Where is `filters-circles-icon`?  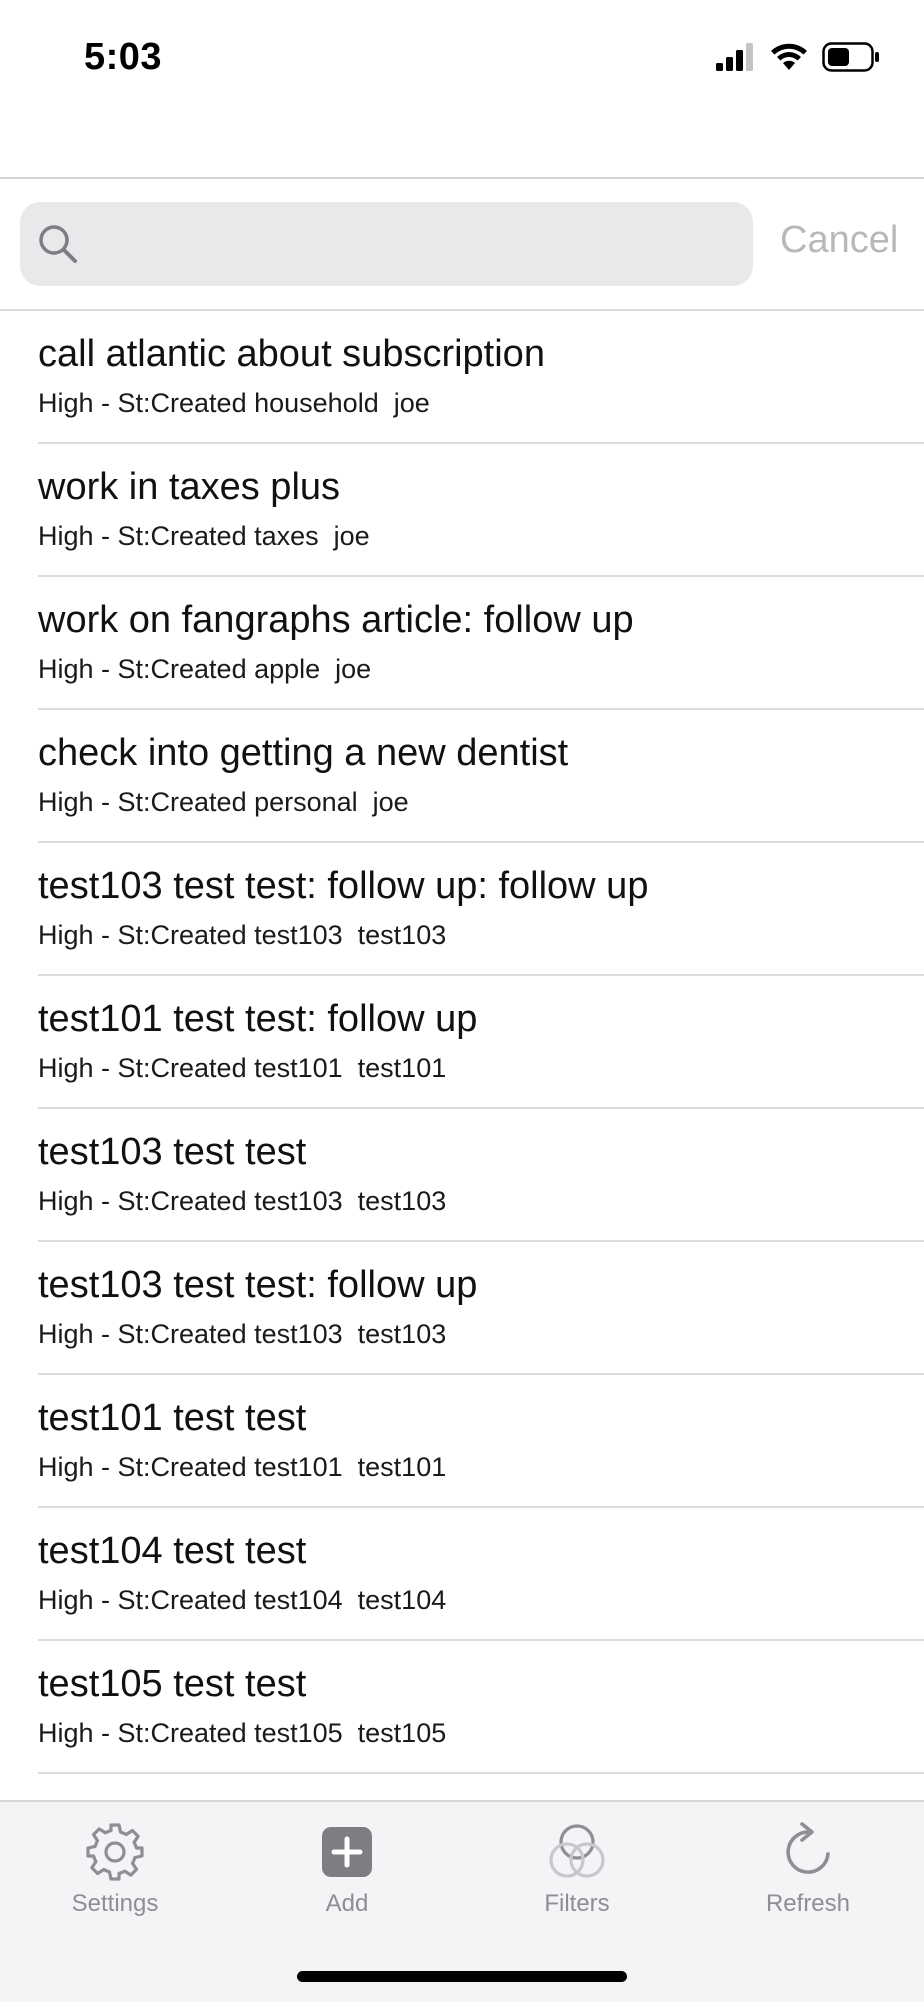 filters-circles-icon is located at coordinates (577, 1851).